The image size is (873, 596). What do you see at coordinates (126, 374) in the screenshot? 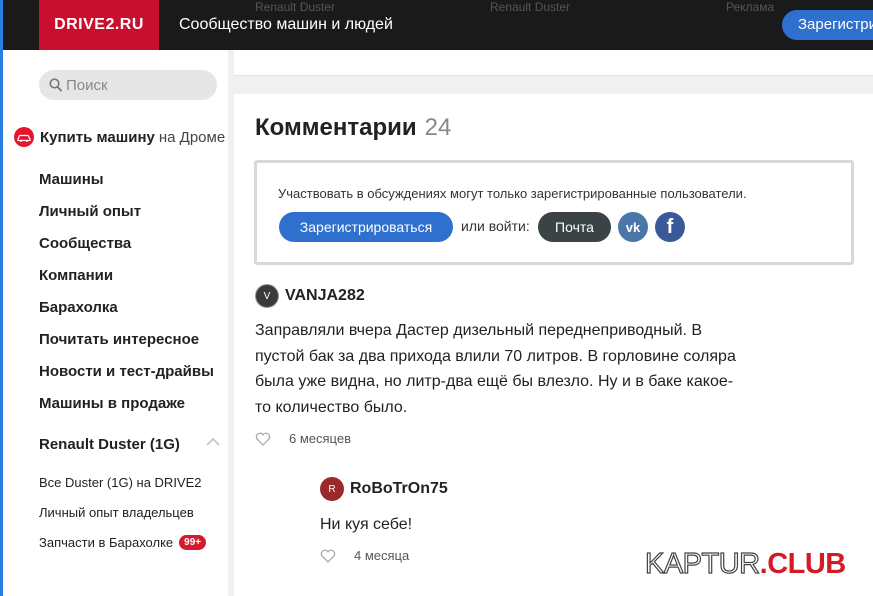
I see `nav-item-news: Новости и тест-драйвы` at bounding box center [126, 374].